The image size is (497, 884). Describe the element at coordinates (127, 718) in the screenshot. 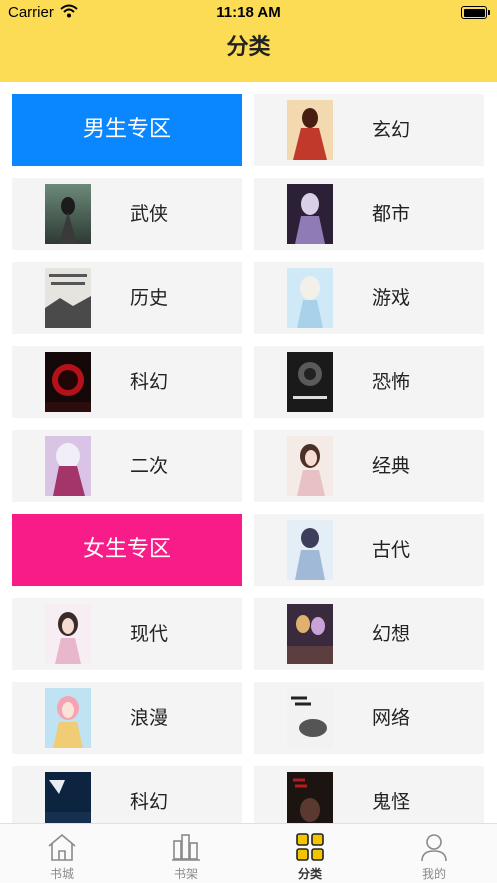

I see `category-tile-romance: 浪漫` at that location.